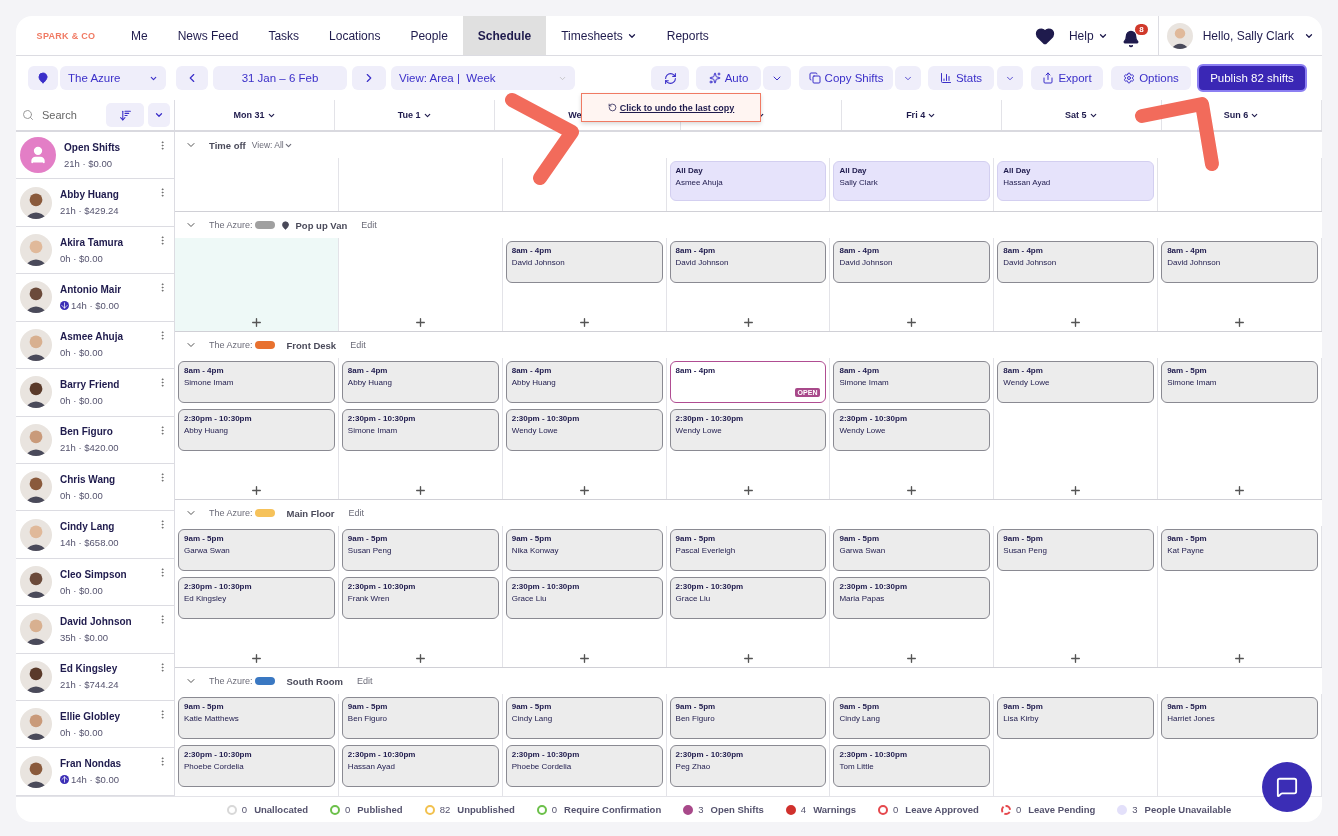 The height and width of the screenshot is (836, 1338). What do you see at coordinates (912, 598) in the screenshot?
I see `shift-card: 2:30pm - 10:30pm Maria Papas` at bounding box center [912, 598].